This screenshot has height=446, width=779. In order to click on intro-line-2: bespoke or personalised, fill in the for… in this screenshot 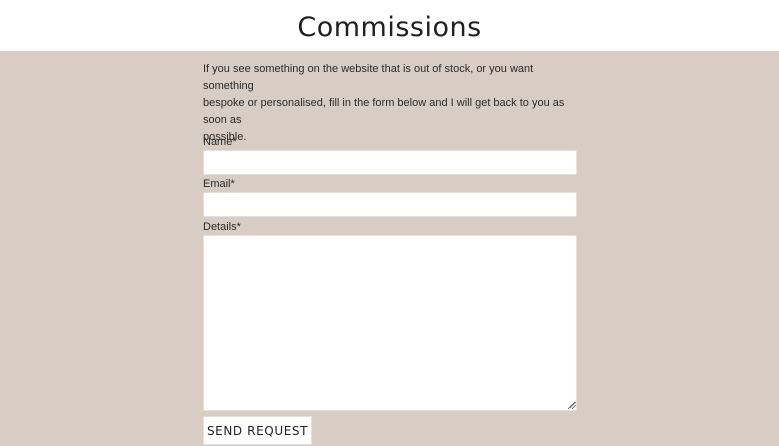, I will do `click(384, 111)`.